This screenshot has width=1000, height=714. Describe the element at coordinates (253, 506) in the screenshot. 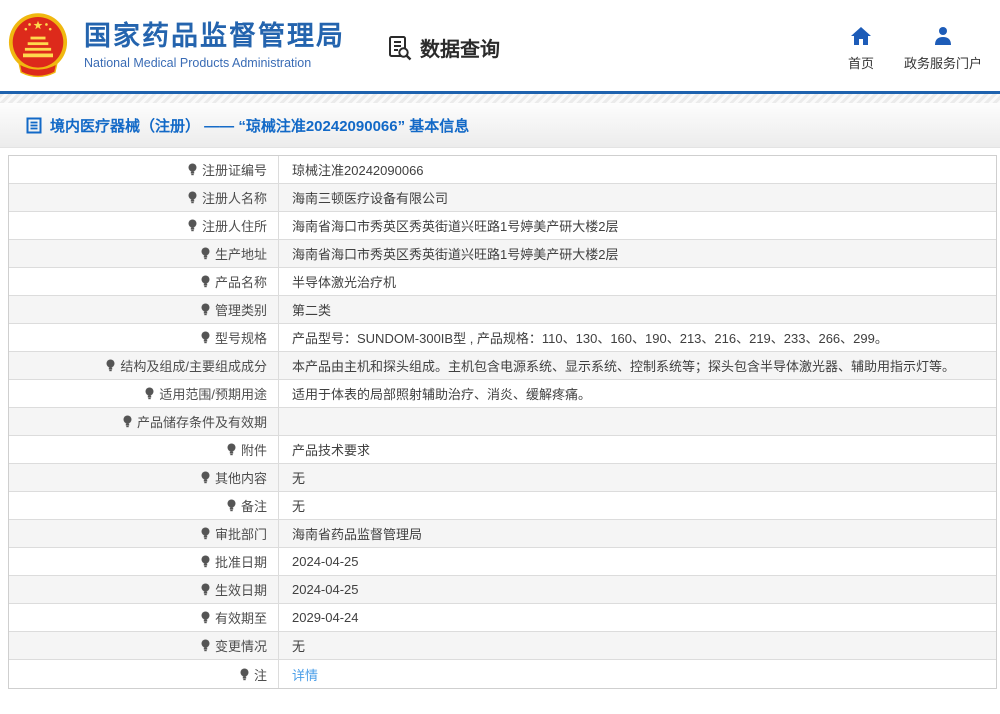

I see `row-label: 备注` at that location.